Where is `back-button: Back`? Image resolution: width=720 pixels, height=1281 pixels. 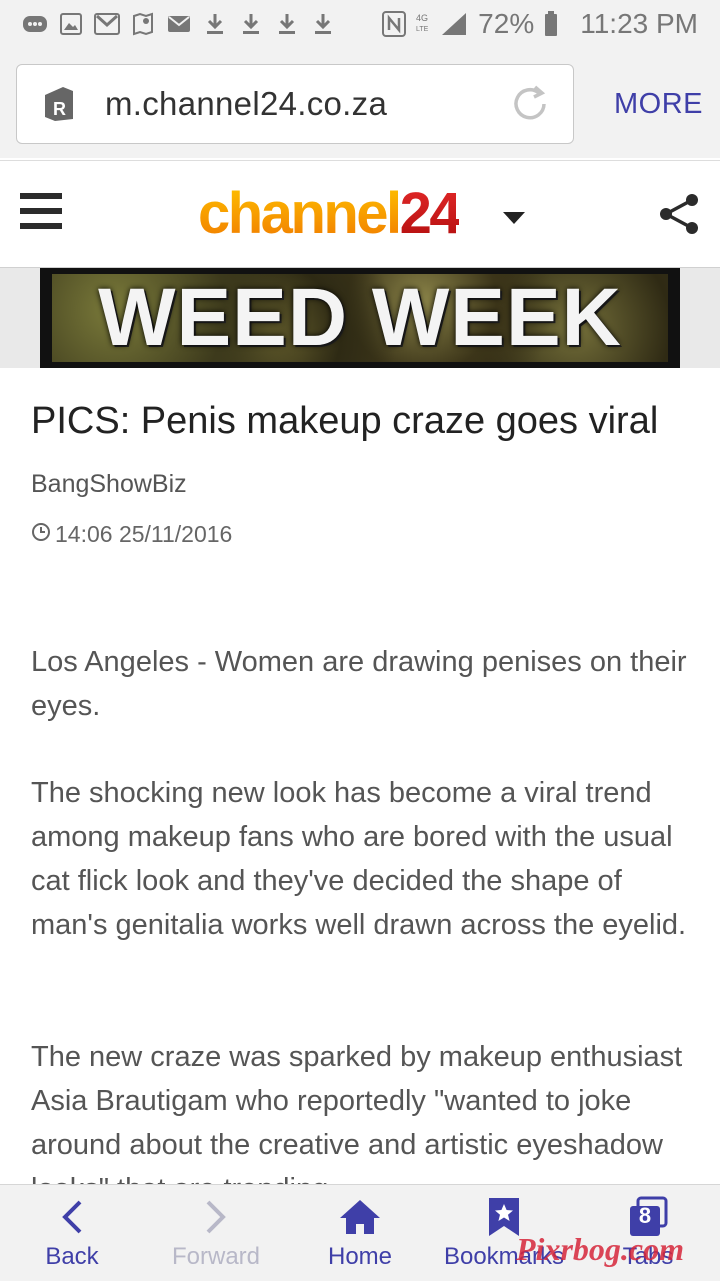 back-button: Back is located at coordinates (72, 1233).